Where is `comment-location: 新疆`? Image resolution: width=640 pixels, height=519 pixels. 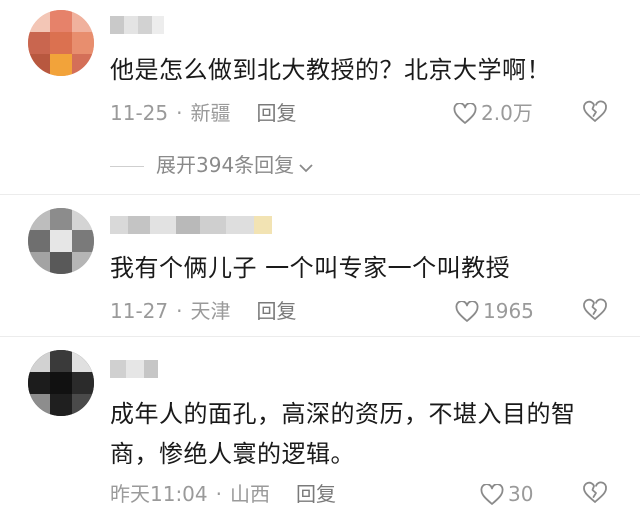
comment-location: 新疆 is located at coordinates (210, 113).